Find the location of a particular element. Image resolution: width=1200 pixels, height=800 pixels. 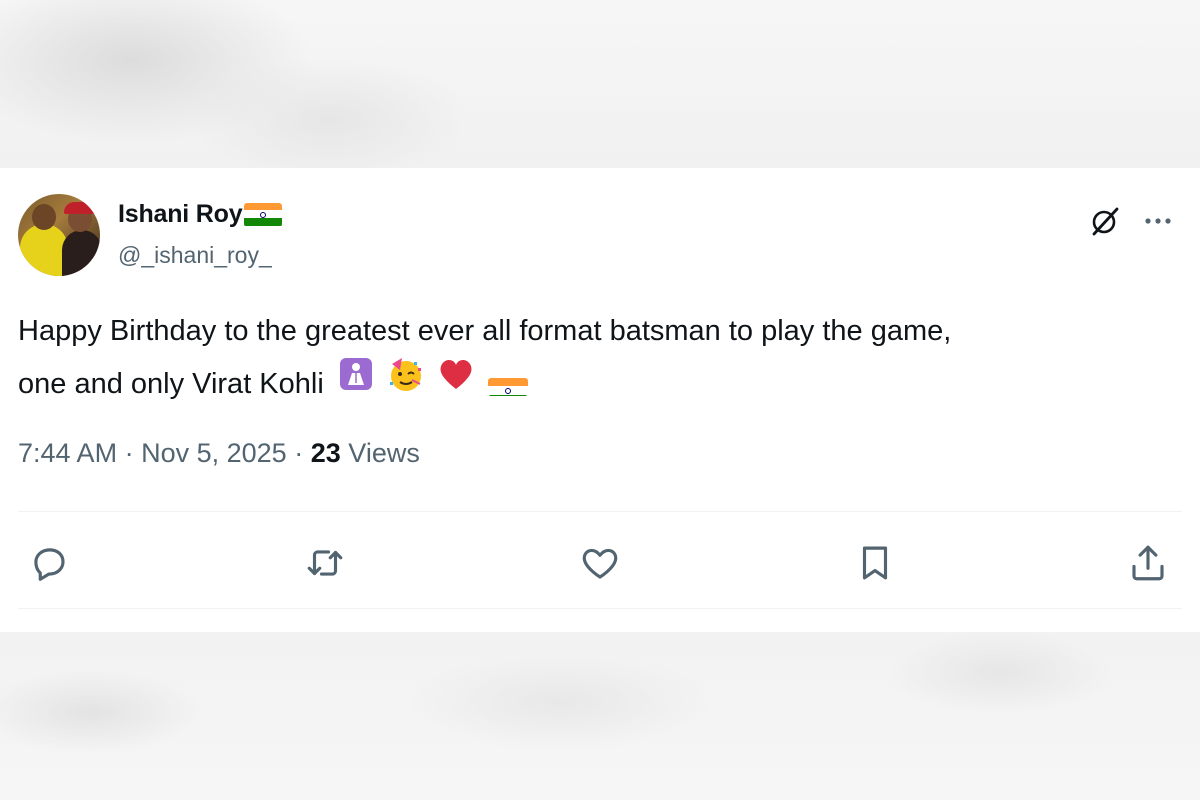

views-label: Views is located at coordinates (384, 453).